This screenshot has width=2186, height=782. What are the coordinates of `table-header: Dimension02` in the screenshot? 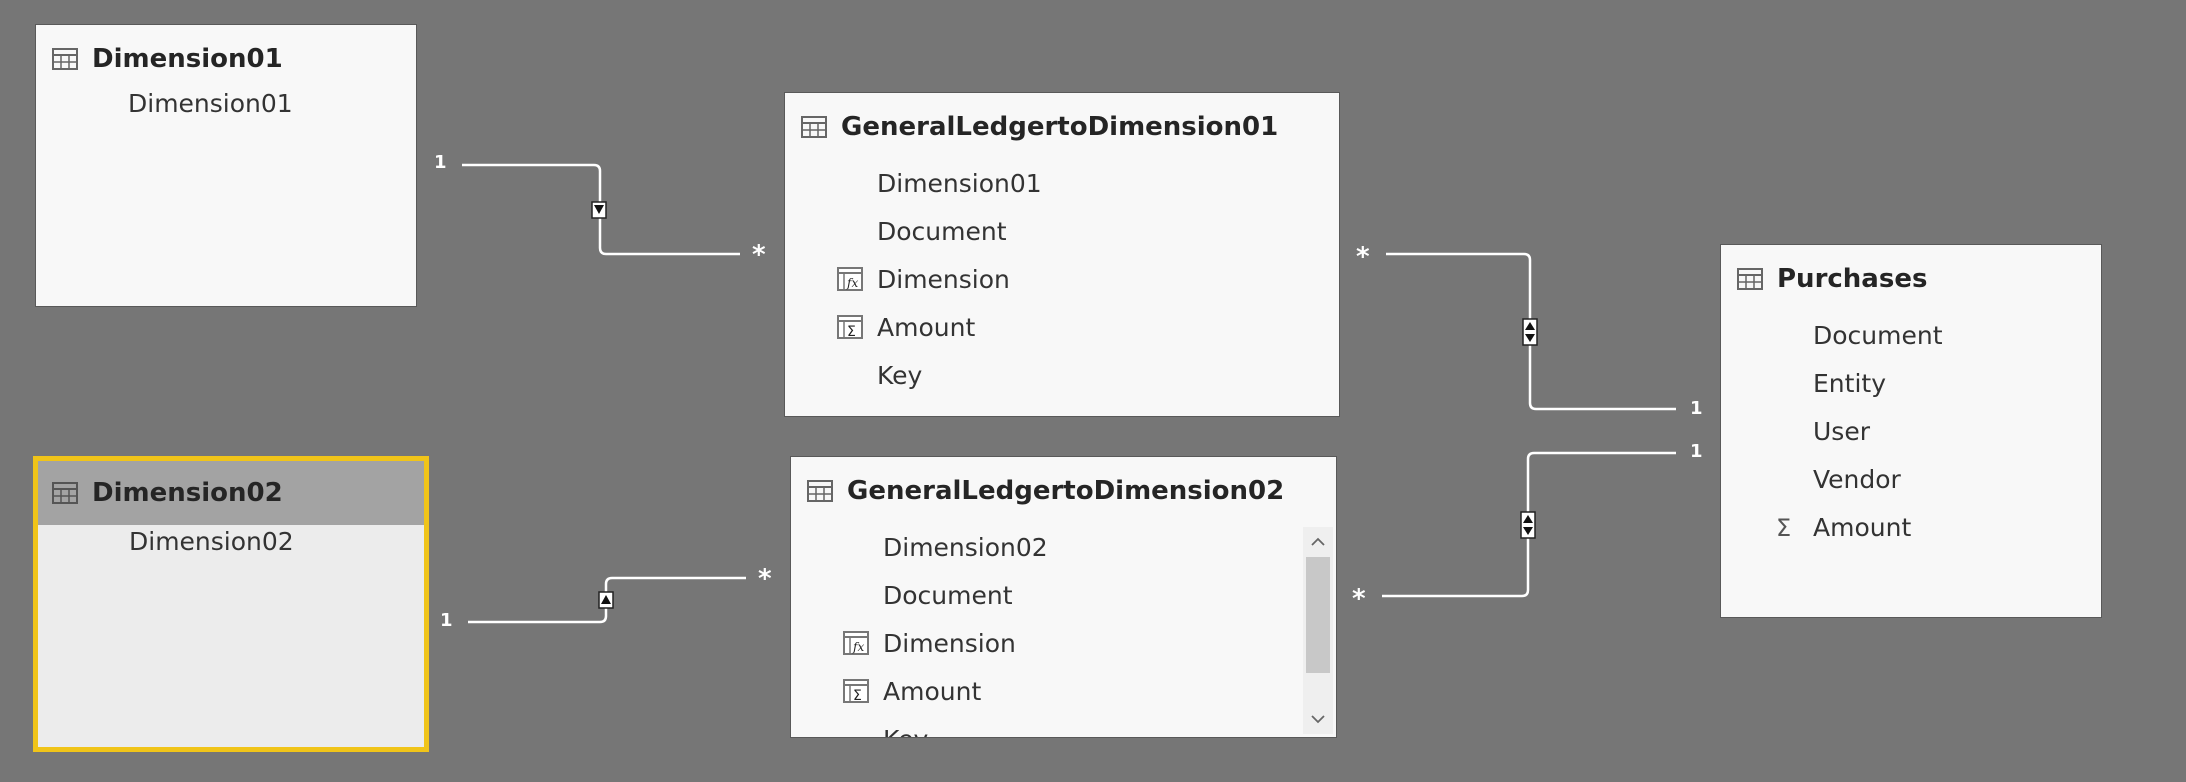 It's located at (231, 493).